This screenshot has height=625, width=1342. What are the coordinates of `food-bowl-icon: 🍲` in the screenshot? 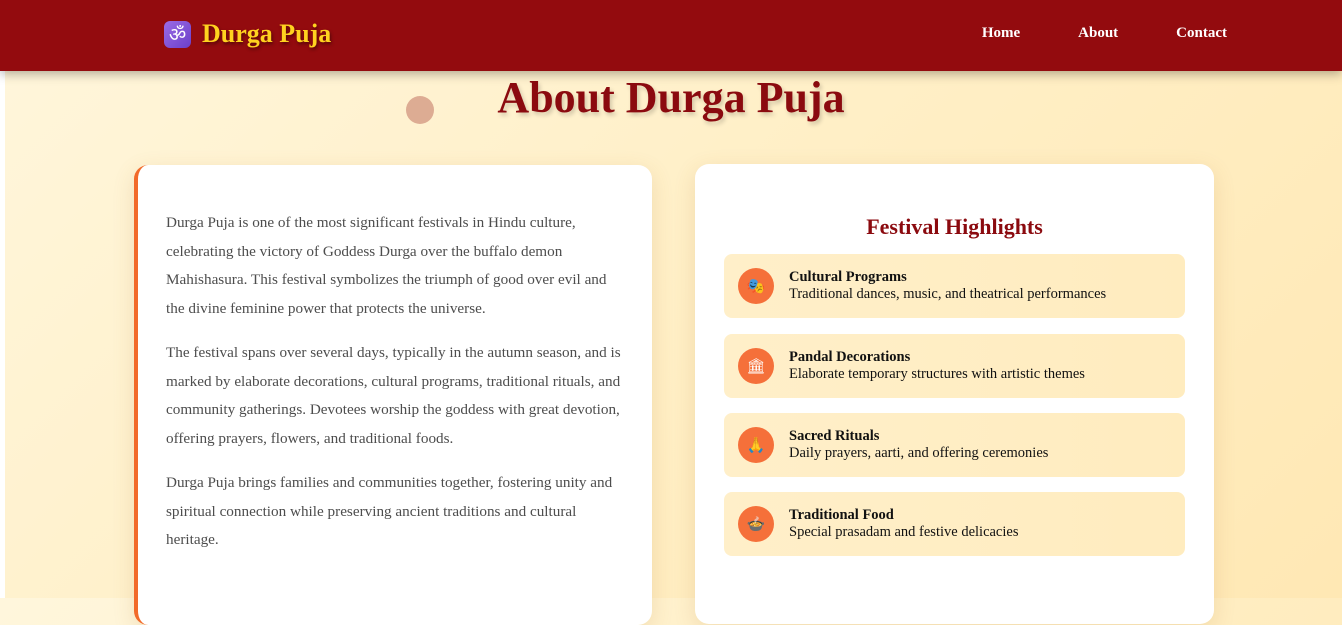 It's located at (756, 524).